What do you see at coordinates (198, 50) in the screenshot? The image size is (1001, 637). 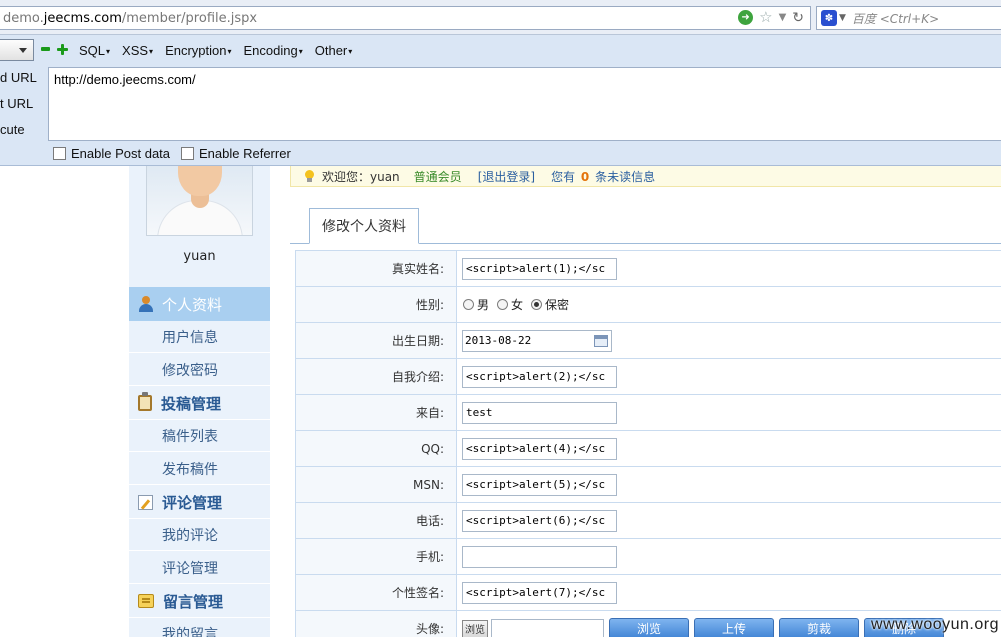 I see `menu-encryption: Encryption▾` at bounding box center [198, 50].